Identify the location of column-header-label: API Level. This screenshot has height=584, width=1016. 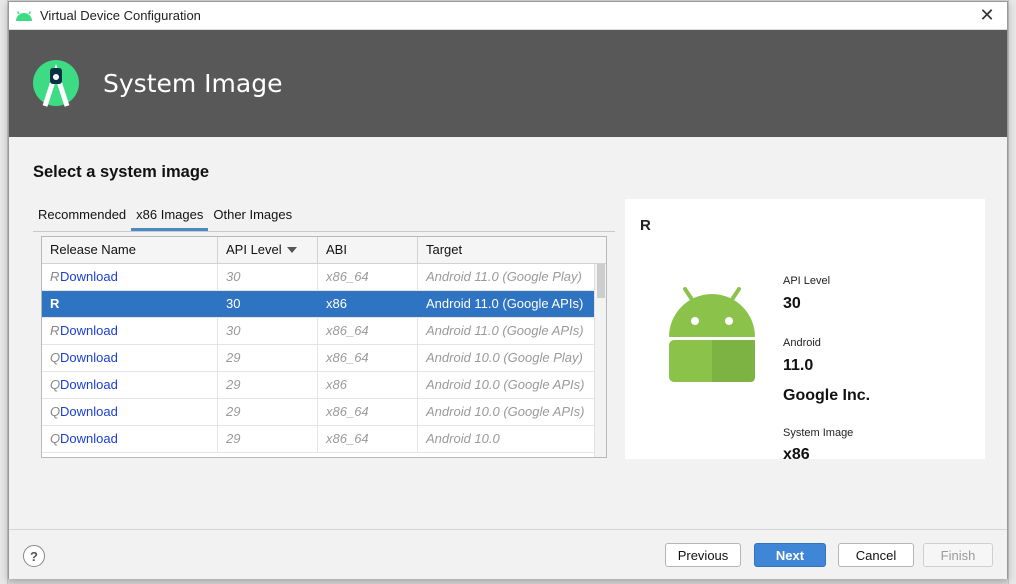
(254, 249).